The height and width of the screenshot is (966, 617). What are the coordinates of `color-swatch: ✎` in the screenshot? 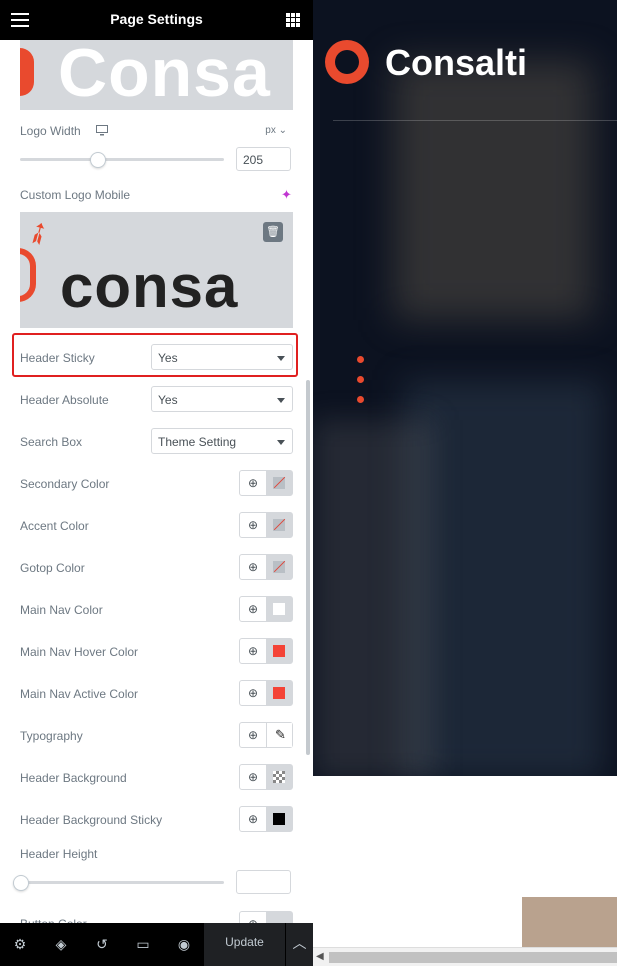 It's located at (279, 735).